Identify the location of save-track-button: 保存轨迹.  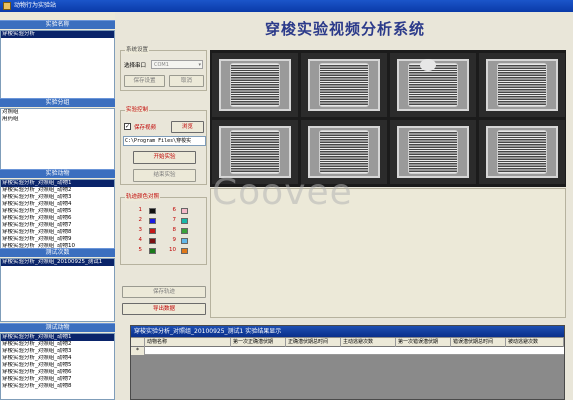
(164, 292).